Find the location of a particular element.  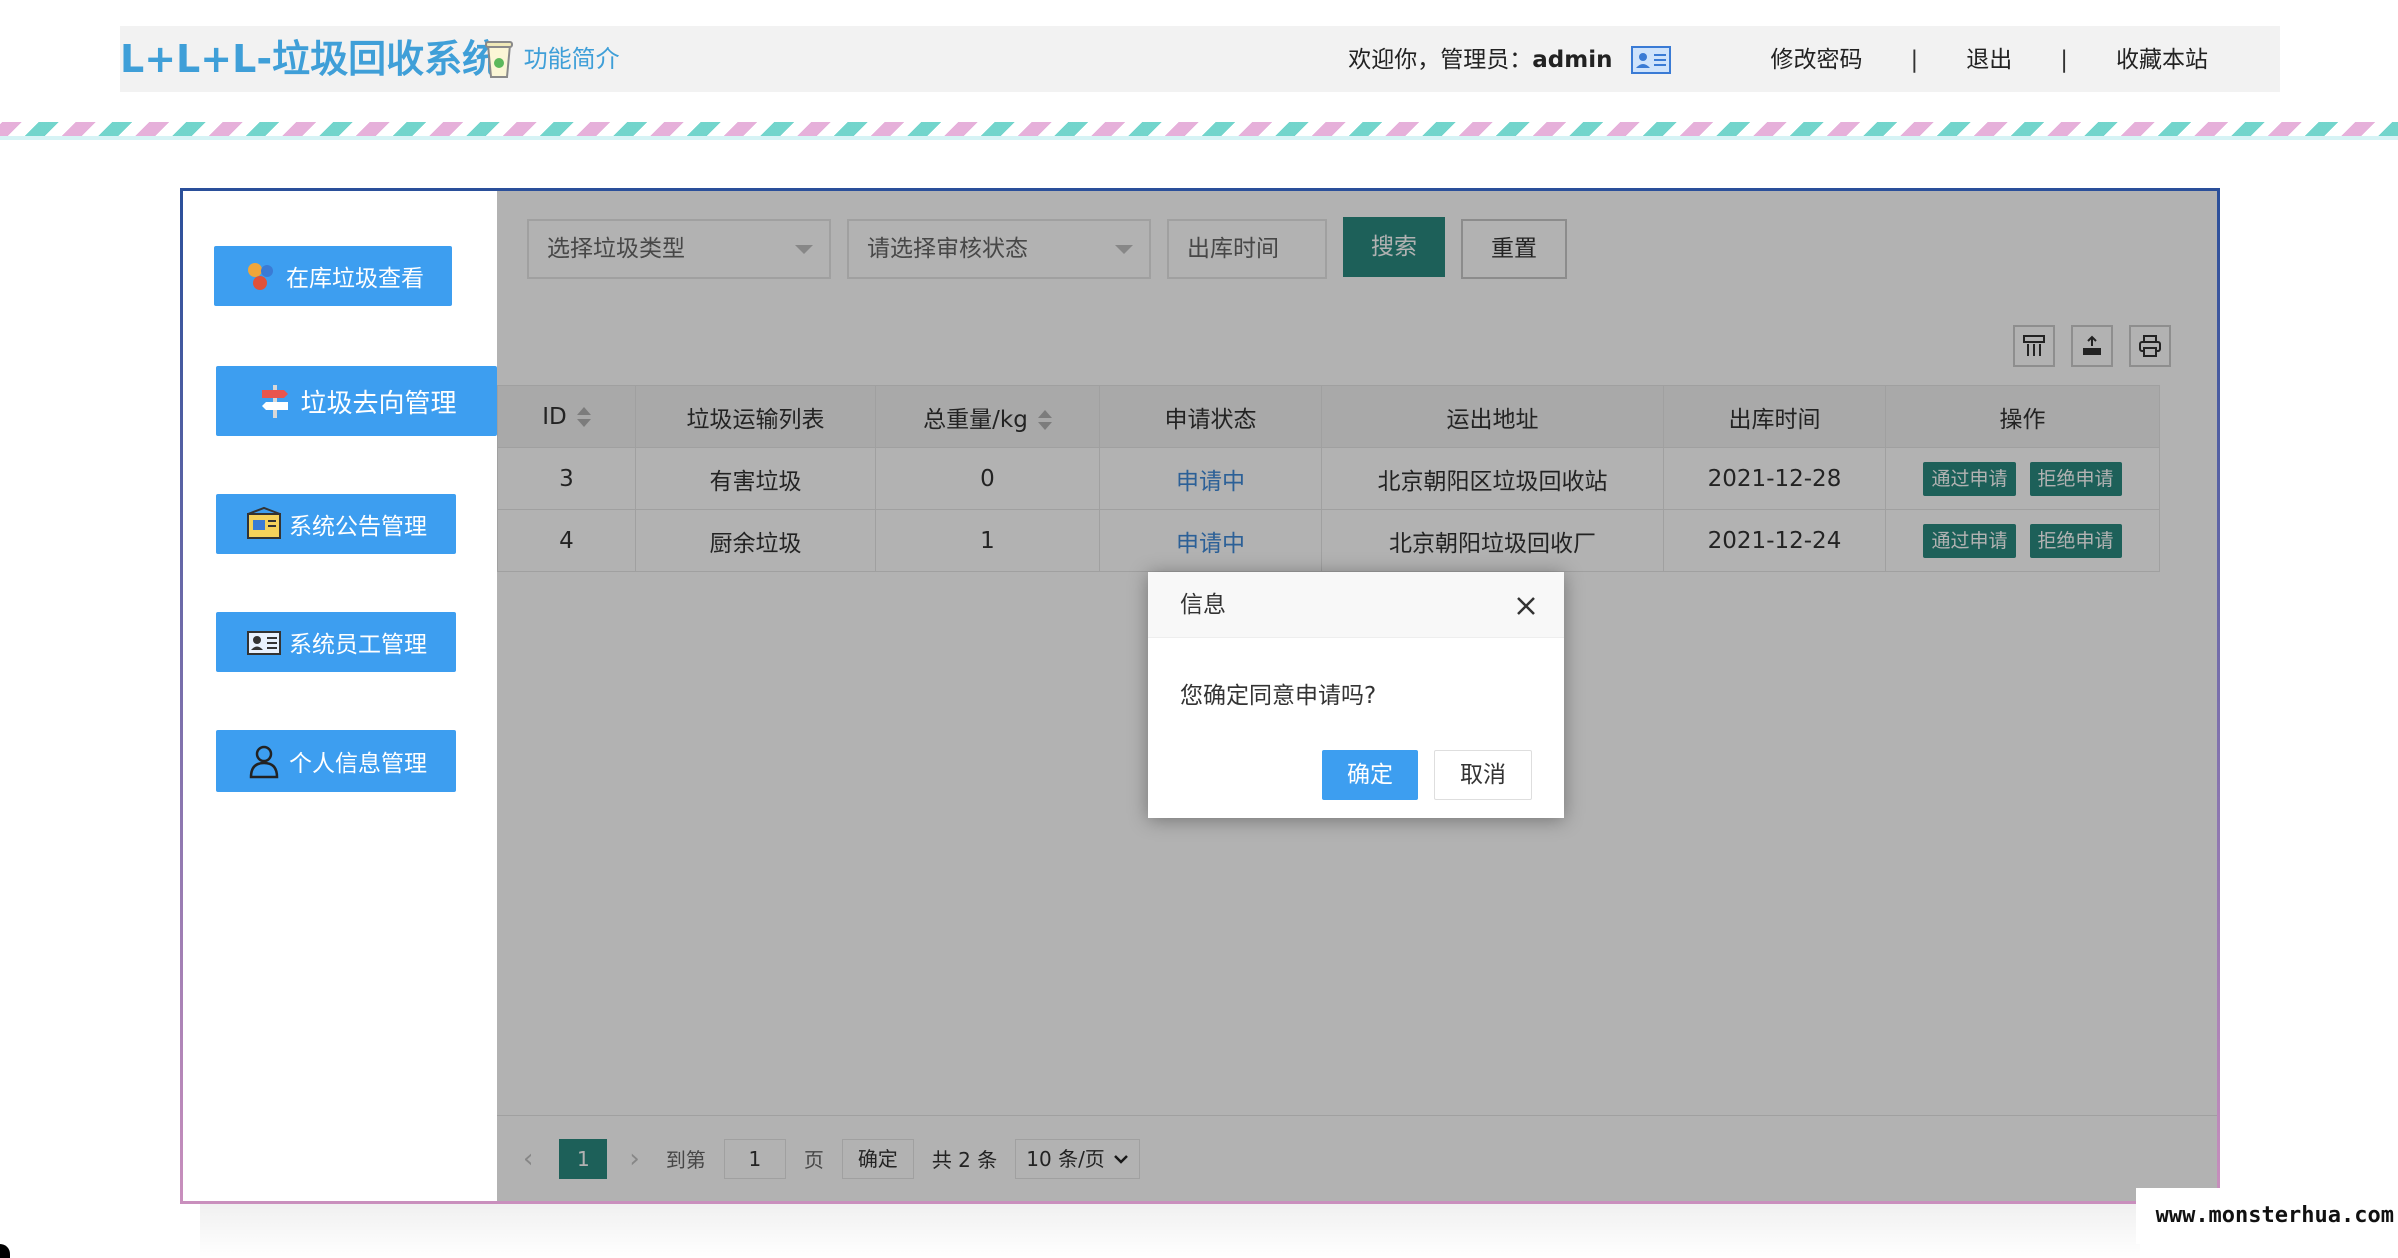

user-icon is located at coordinates (264, 762).